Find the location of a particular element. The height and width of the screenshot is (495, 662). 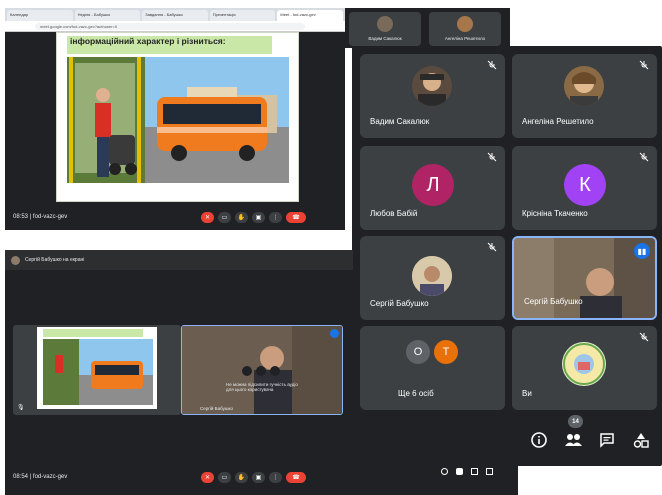

participant-thumbnail-strip: Вадим Сакалюк Ангеліна Решетило is located at coordinates (427, 28).